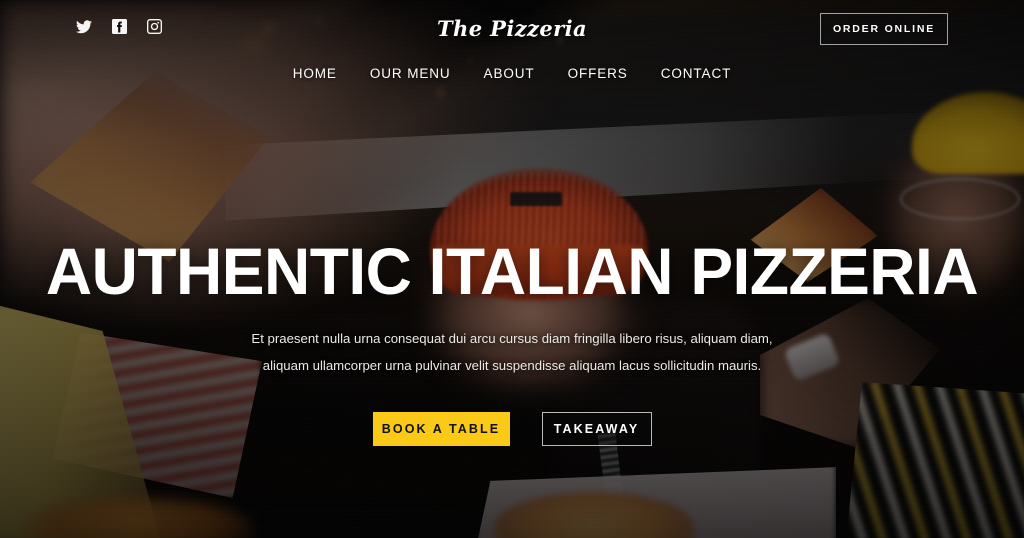 The image size is (1024, 538). I want to click on nav-item-contact: CONTACT, so click(696, 73).